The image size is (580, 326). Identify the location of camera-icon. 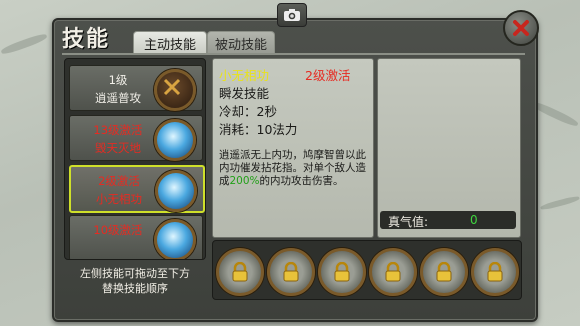
(292, 15).